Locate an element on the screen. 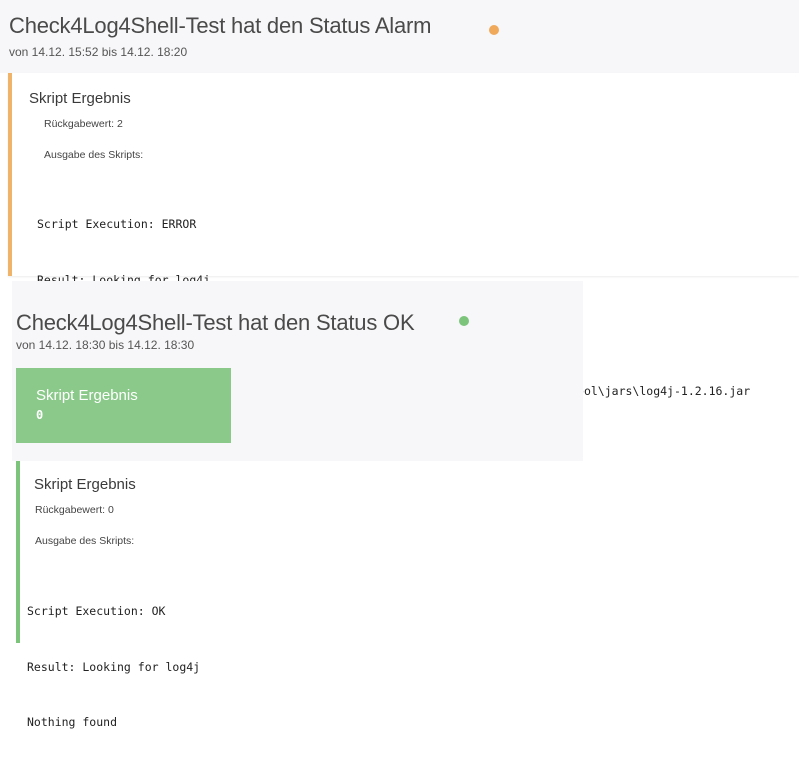  tile-value: 0 is located at coordinates (40, 415).